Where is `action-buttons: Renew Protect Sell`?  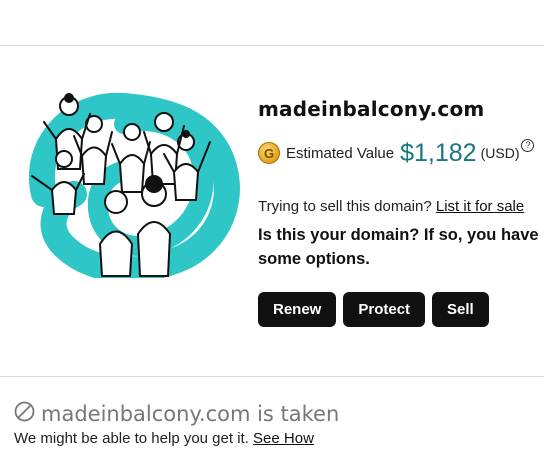
action-buttons: Renew Protect Sell is located at coordinates (373, 309).